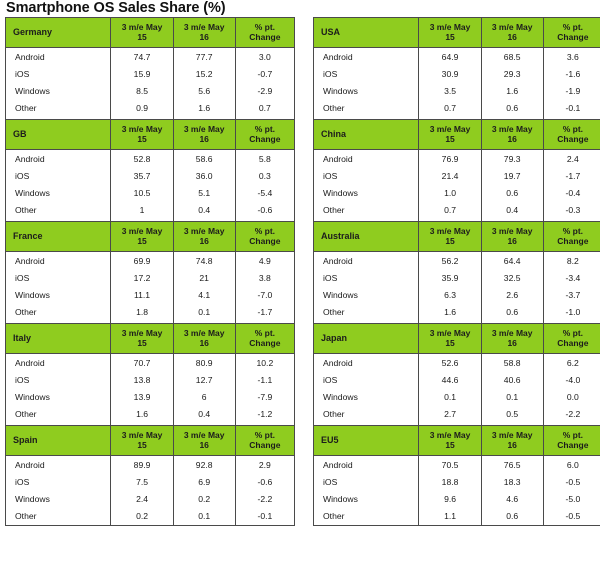  What do you see at coordinates (456, 134) in the screenshot?
I see `region-header-row: China 3 m/e May 15 3 m/e May 16% pt. Change` at bounding box center [456, 134].